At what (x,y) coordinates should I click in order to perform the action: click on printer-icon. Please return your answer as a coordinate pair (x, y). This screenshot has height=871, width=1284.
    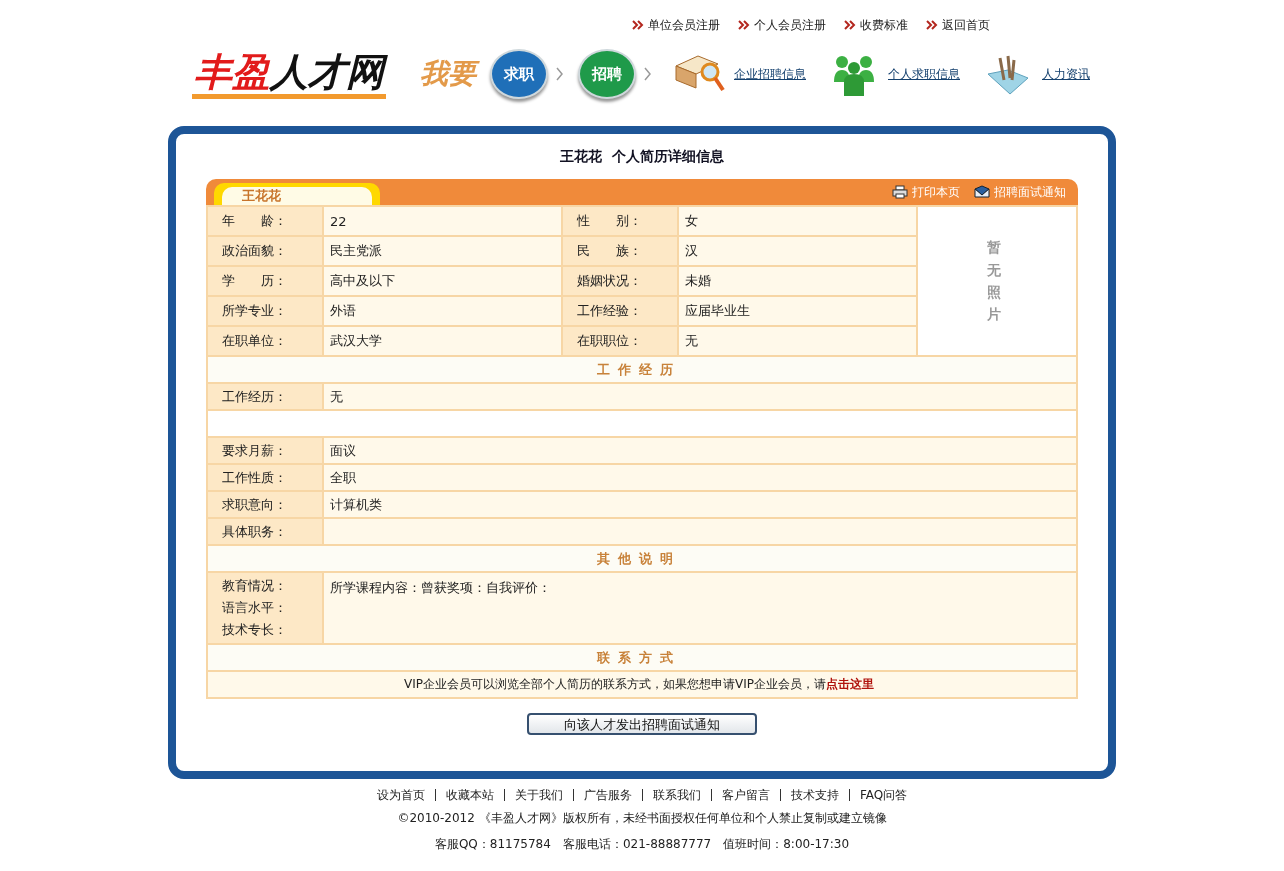
    Looking at the image, I should click on (900, 192).